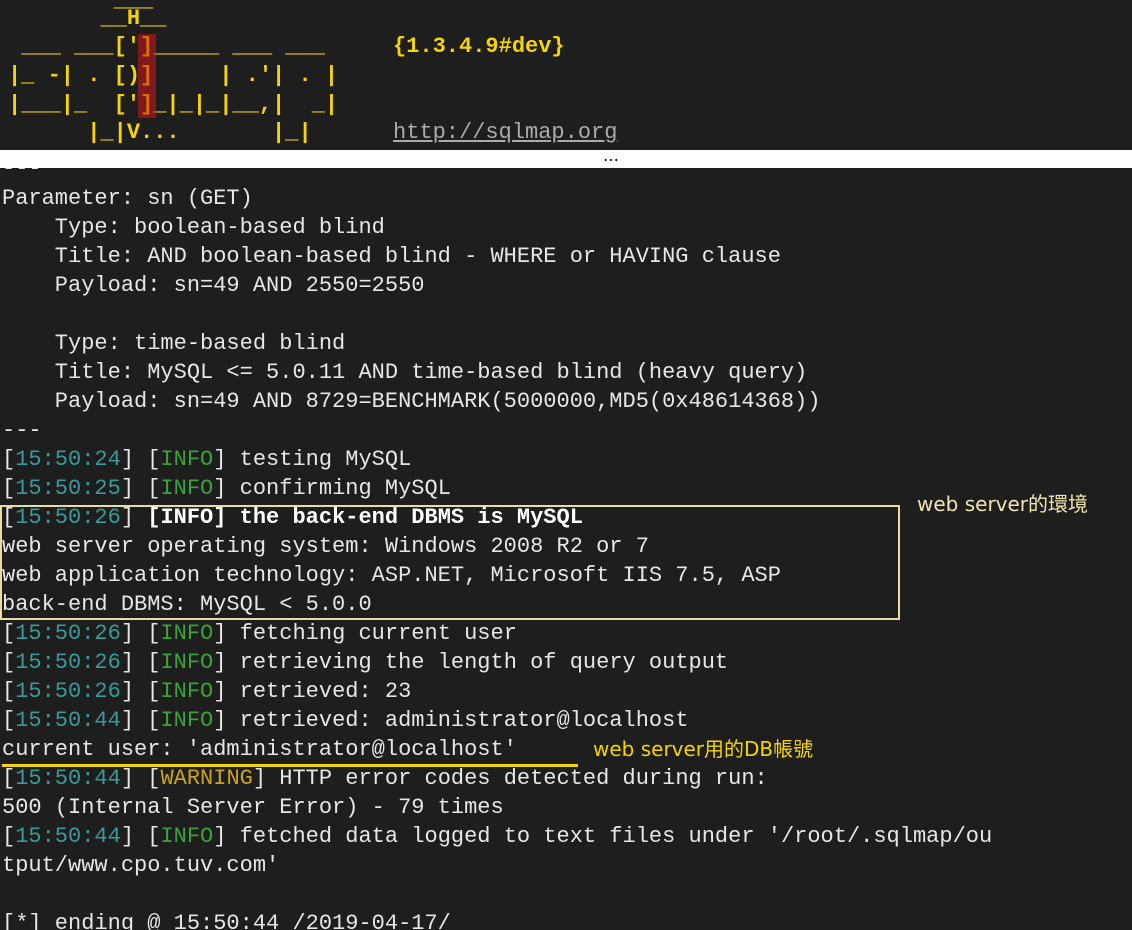 The width and height of the screenshot is (1132, 930). Describe the element at coordinates (166, 46) in the screenshot. I see `logo-line: ___ ___[']_____ ___ ___` at that location.